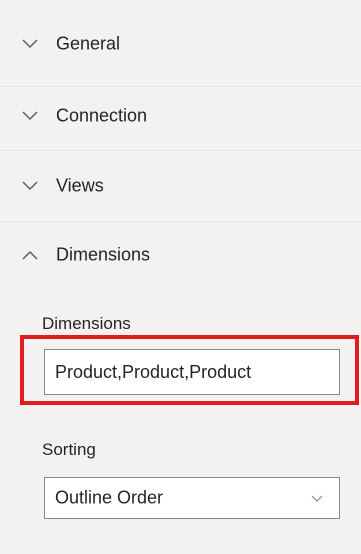  What do you see at coordinates (69, 449) in the screenshot?
I see `sorting-field-label: Sorting` at bounding box center [69, 449].